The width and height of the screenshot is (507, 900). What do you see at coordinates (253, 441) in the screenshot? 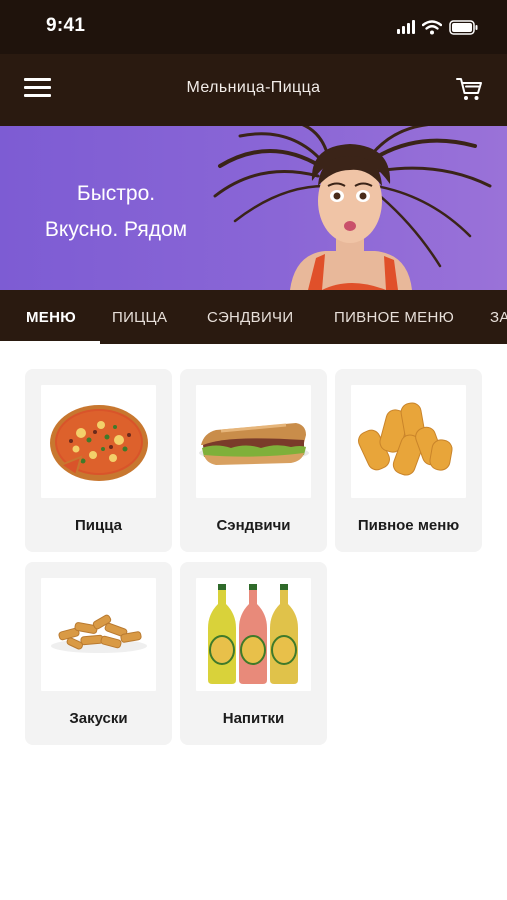
I see `sandwich-image` at bounding box center [253, 441].